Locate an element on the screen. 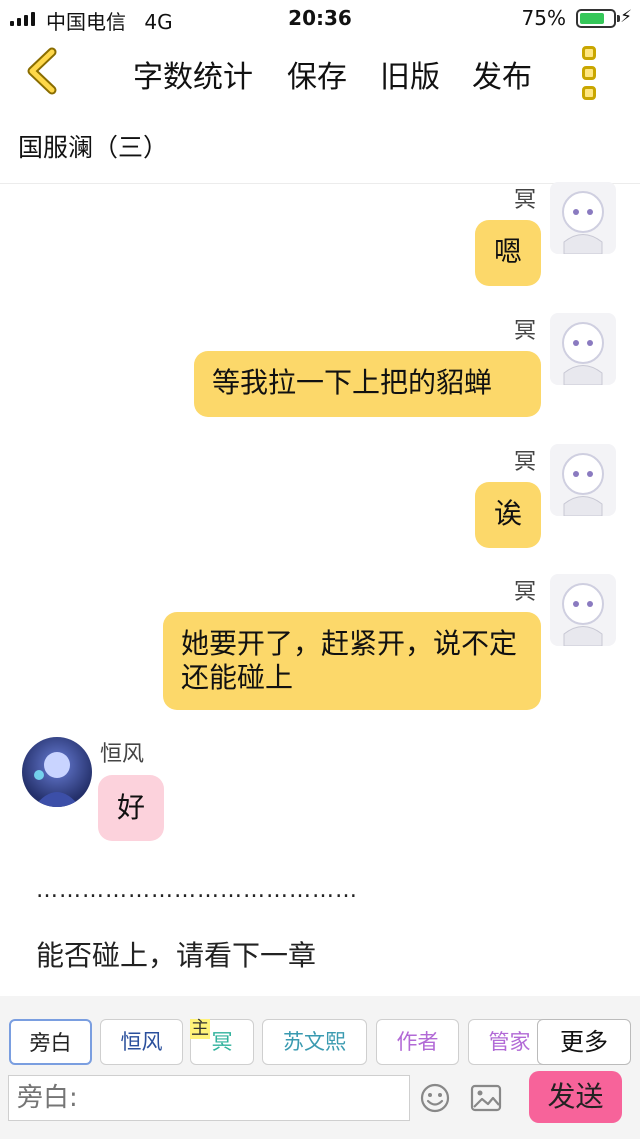 This screenshot has width=640, height=1139. character-chip-author: 作者 is located at coordinates (417, 1042).